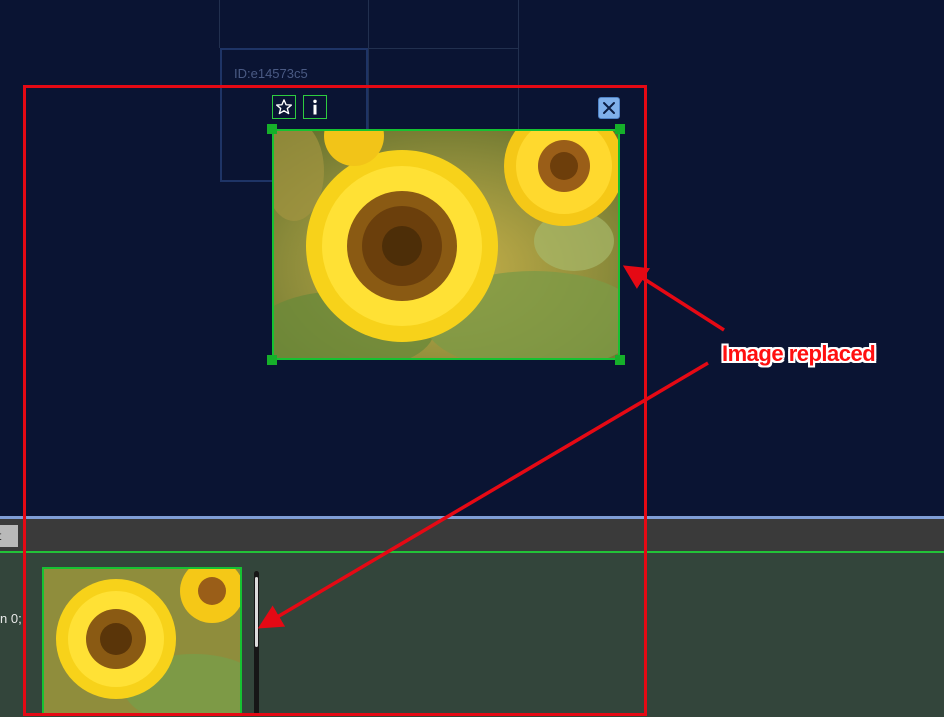  What do you see at coordinates (9, 536) in the screenshot?
I see `timeline-tab: t` at bounding box center [9, 536].